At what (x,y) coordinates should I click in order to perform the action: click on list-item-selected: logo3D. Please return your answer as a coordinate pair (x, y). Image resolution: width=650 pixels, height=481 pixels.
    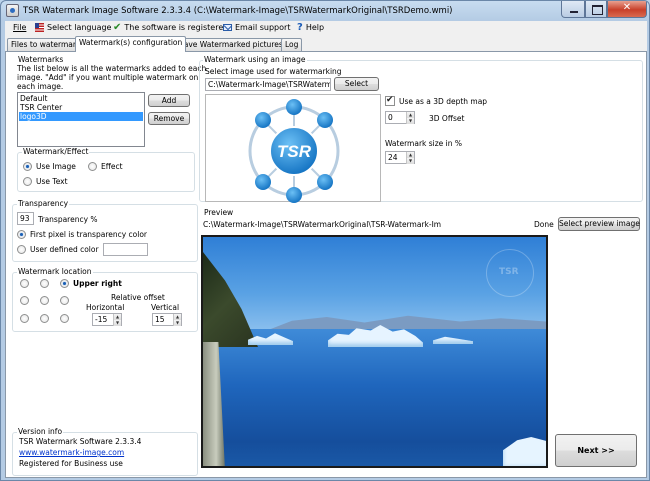
    Looking at the image, I should click on (81, 116).